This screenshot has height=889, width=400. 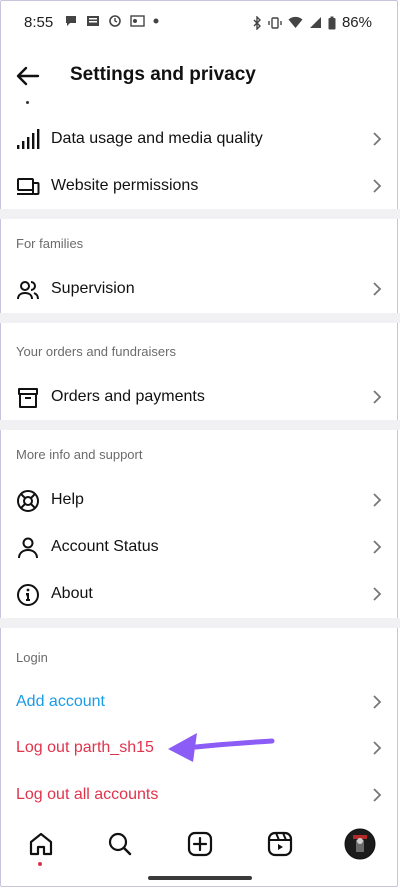 I want to click on notification-icons, so click(x=111, y=21).